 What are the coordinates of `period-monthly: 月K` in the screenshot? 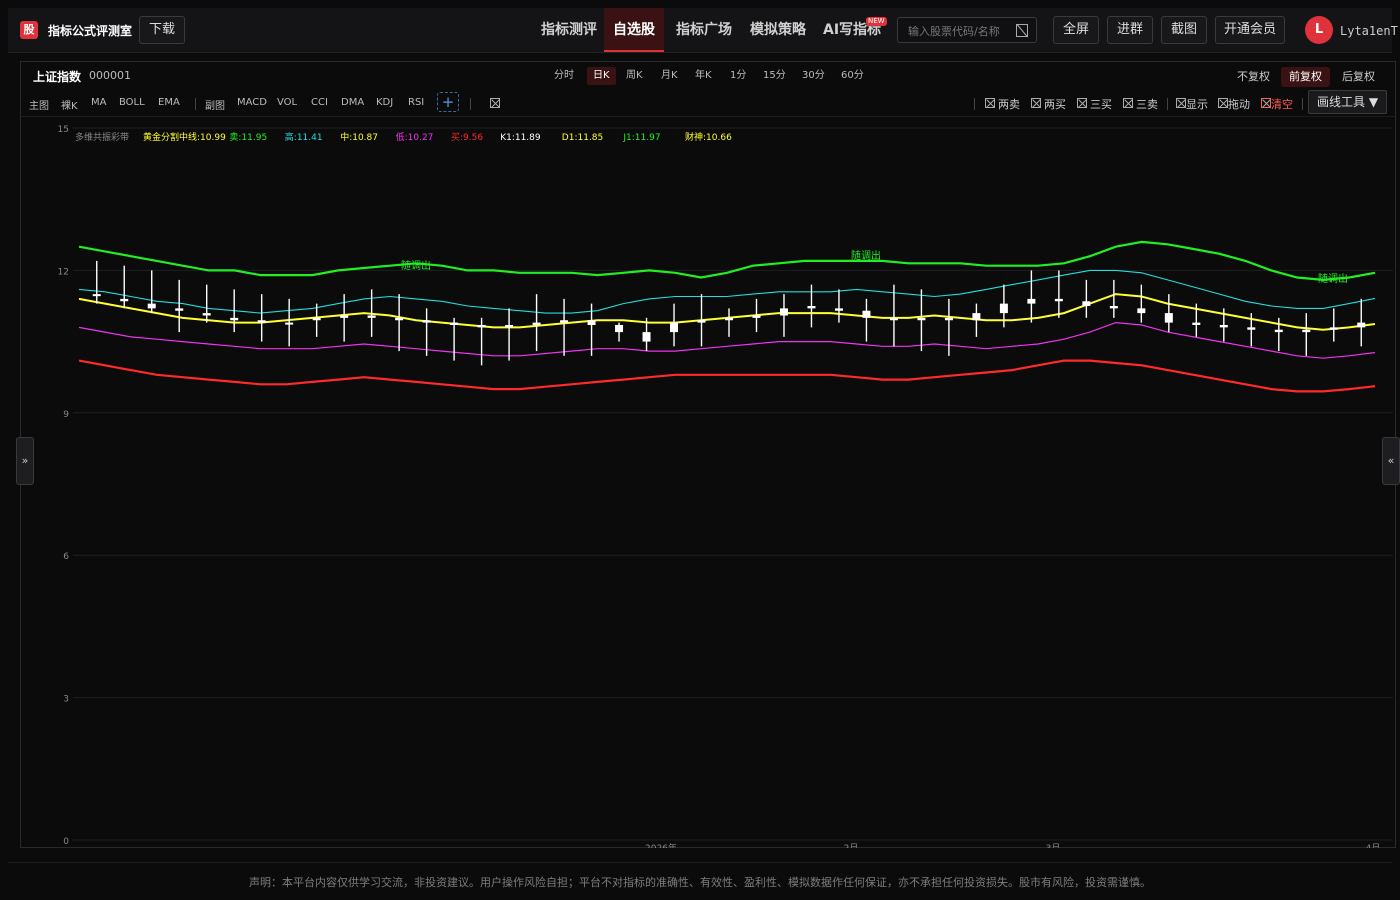 It's located at (669, 76).